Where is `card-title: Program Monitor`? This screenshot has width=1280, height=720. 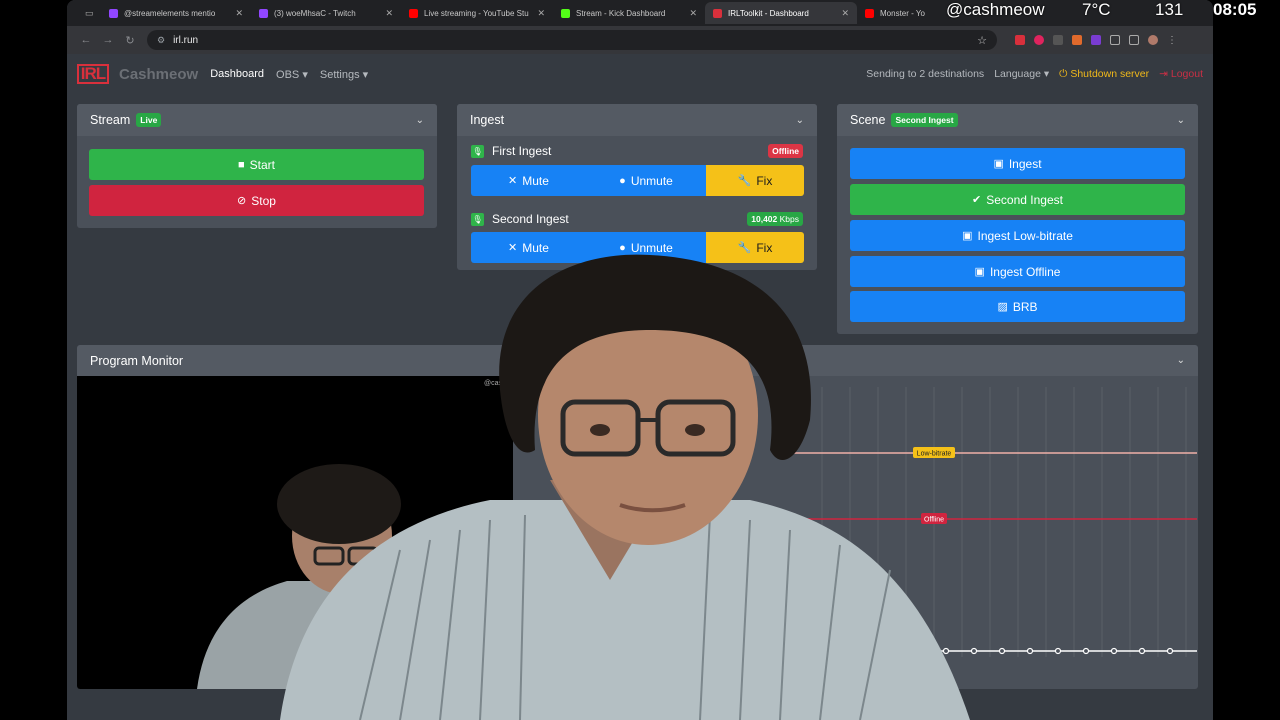
card-title: Program Monitor is located at coordinates (137, 360).